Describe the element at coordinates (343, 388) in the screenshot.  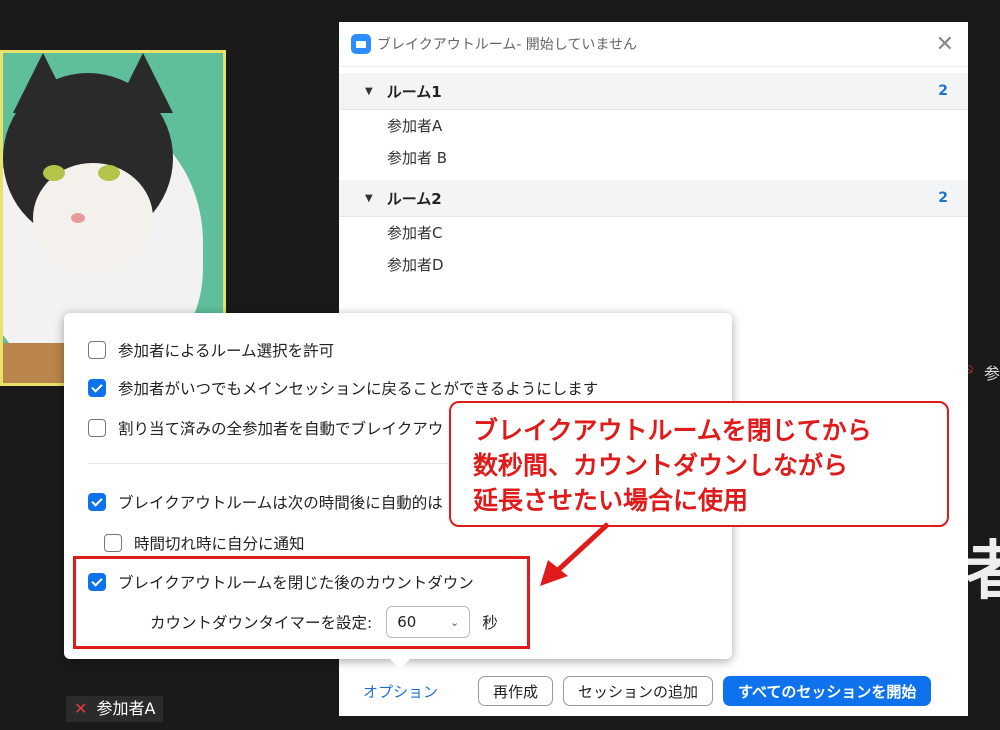
I see `option-return-anytime: 参加者がいつでもメインセッションに戻ることができるようにします` at that location.